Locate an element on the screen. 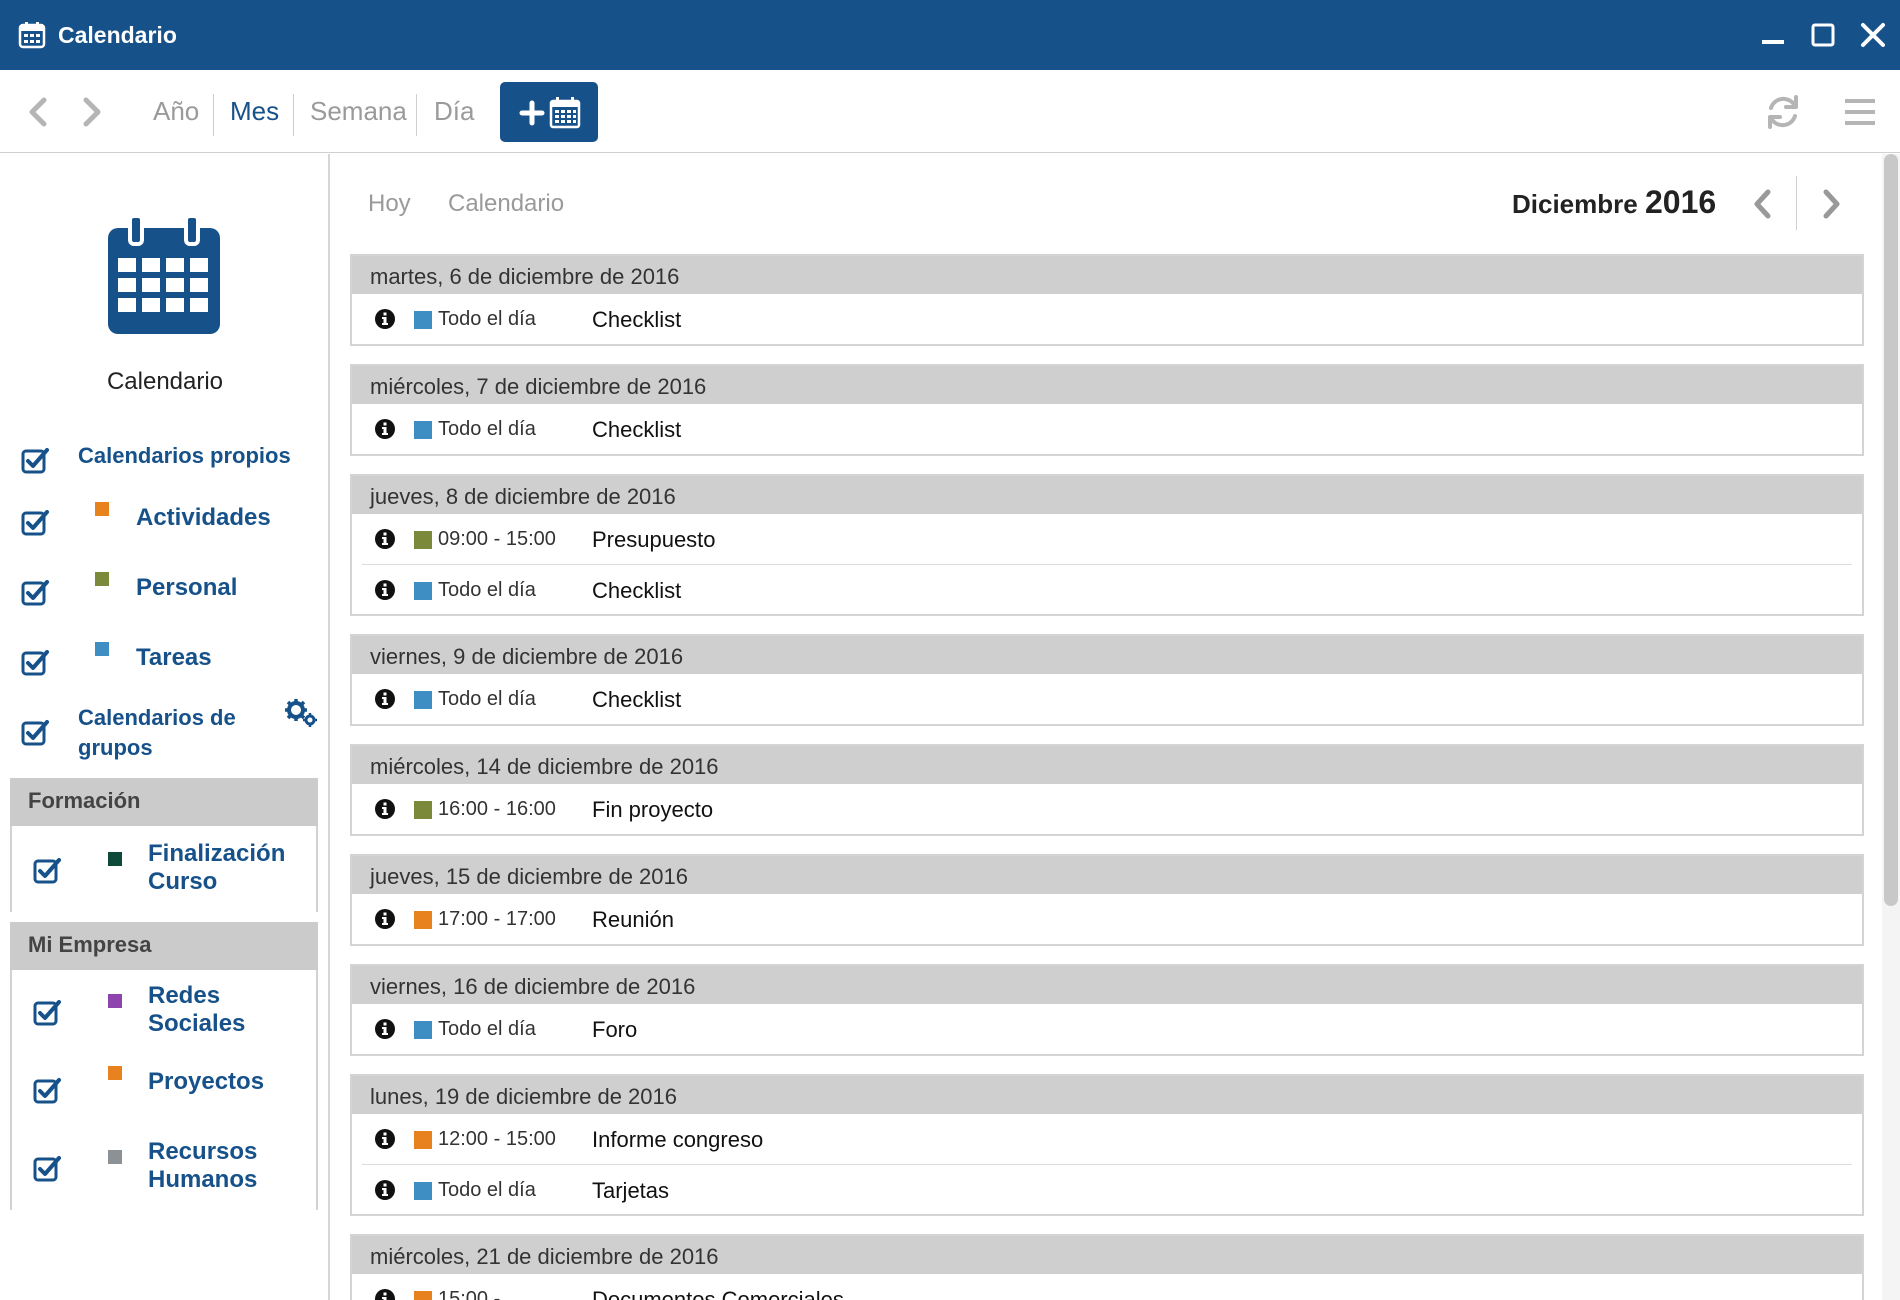 Image resolution: width=1900 pixels, height=1300 pixels. event-row: 15:00 - ... Documentos Comerciales is located at coordinates (1107, 1287).